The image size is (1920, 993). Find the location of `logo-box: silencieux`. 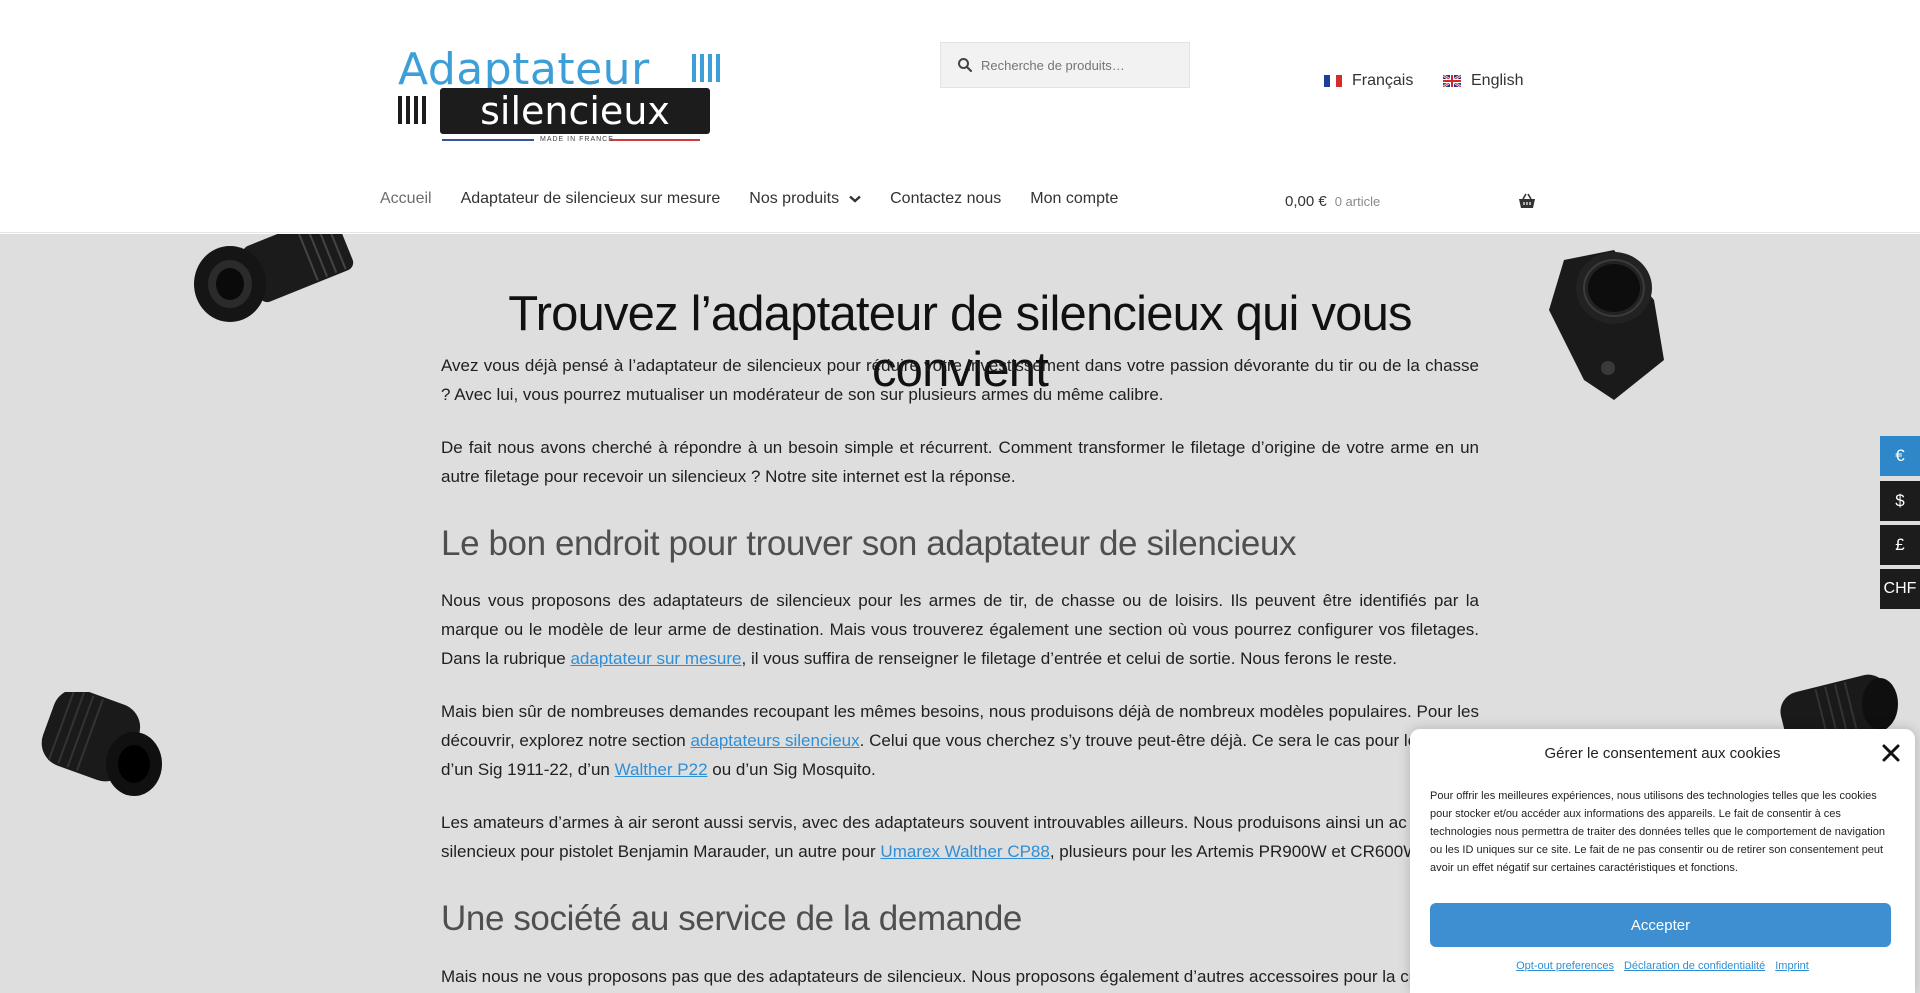

logo-box: silencieux is located at coordinates (575, 111).